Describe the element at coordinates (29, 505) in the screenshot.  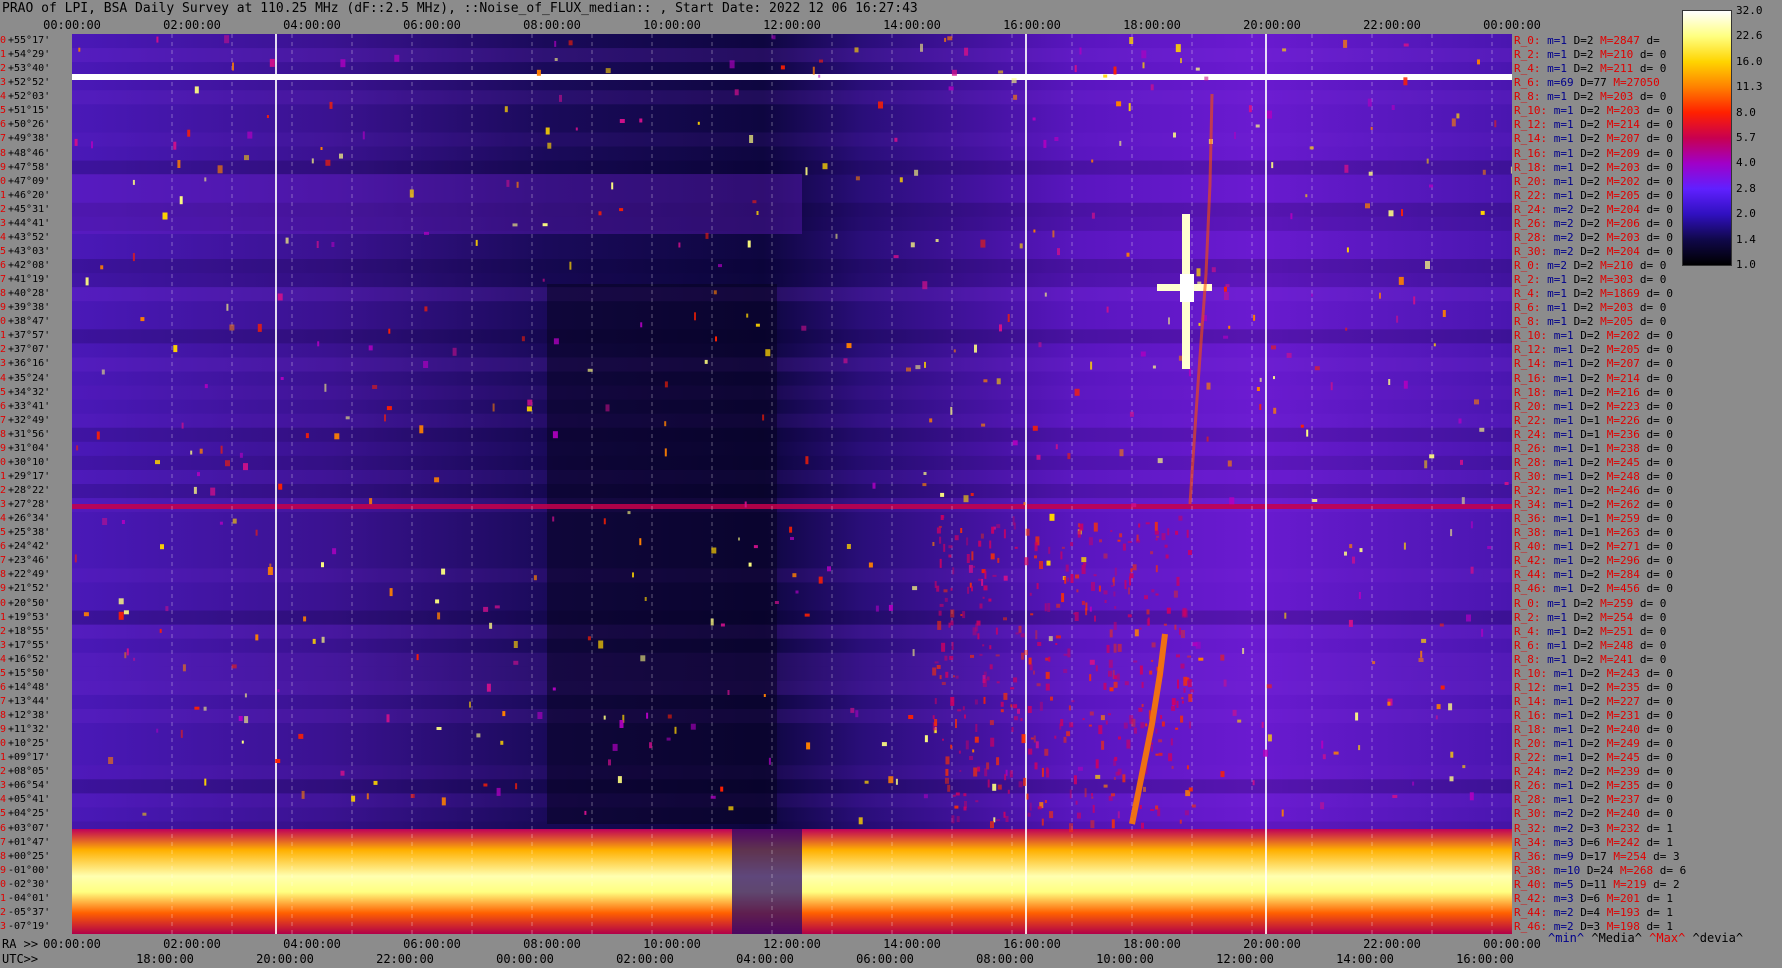
I see `declination-value: +27°28'` at that location.